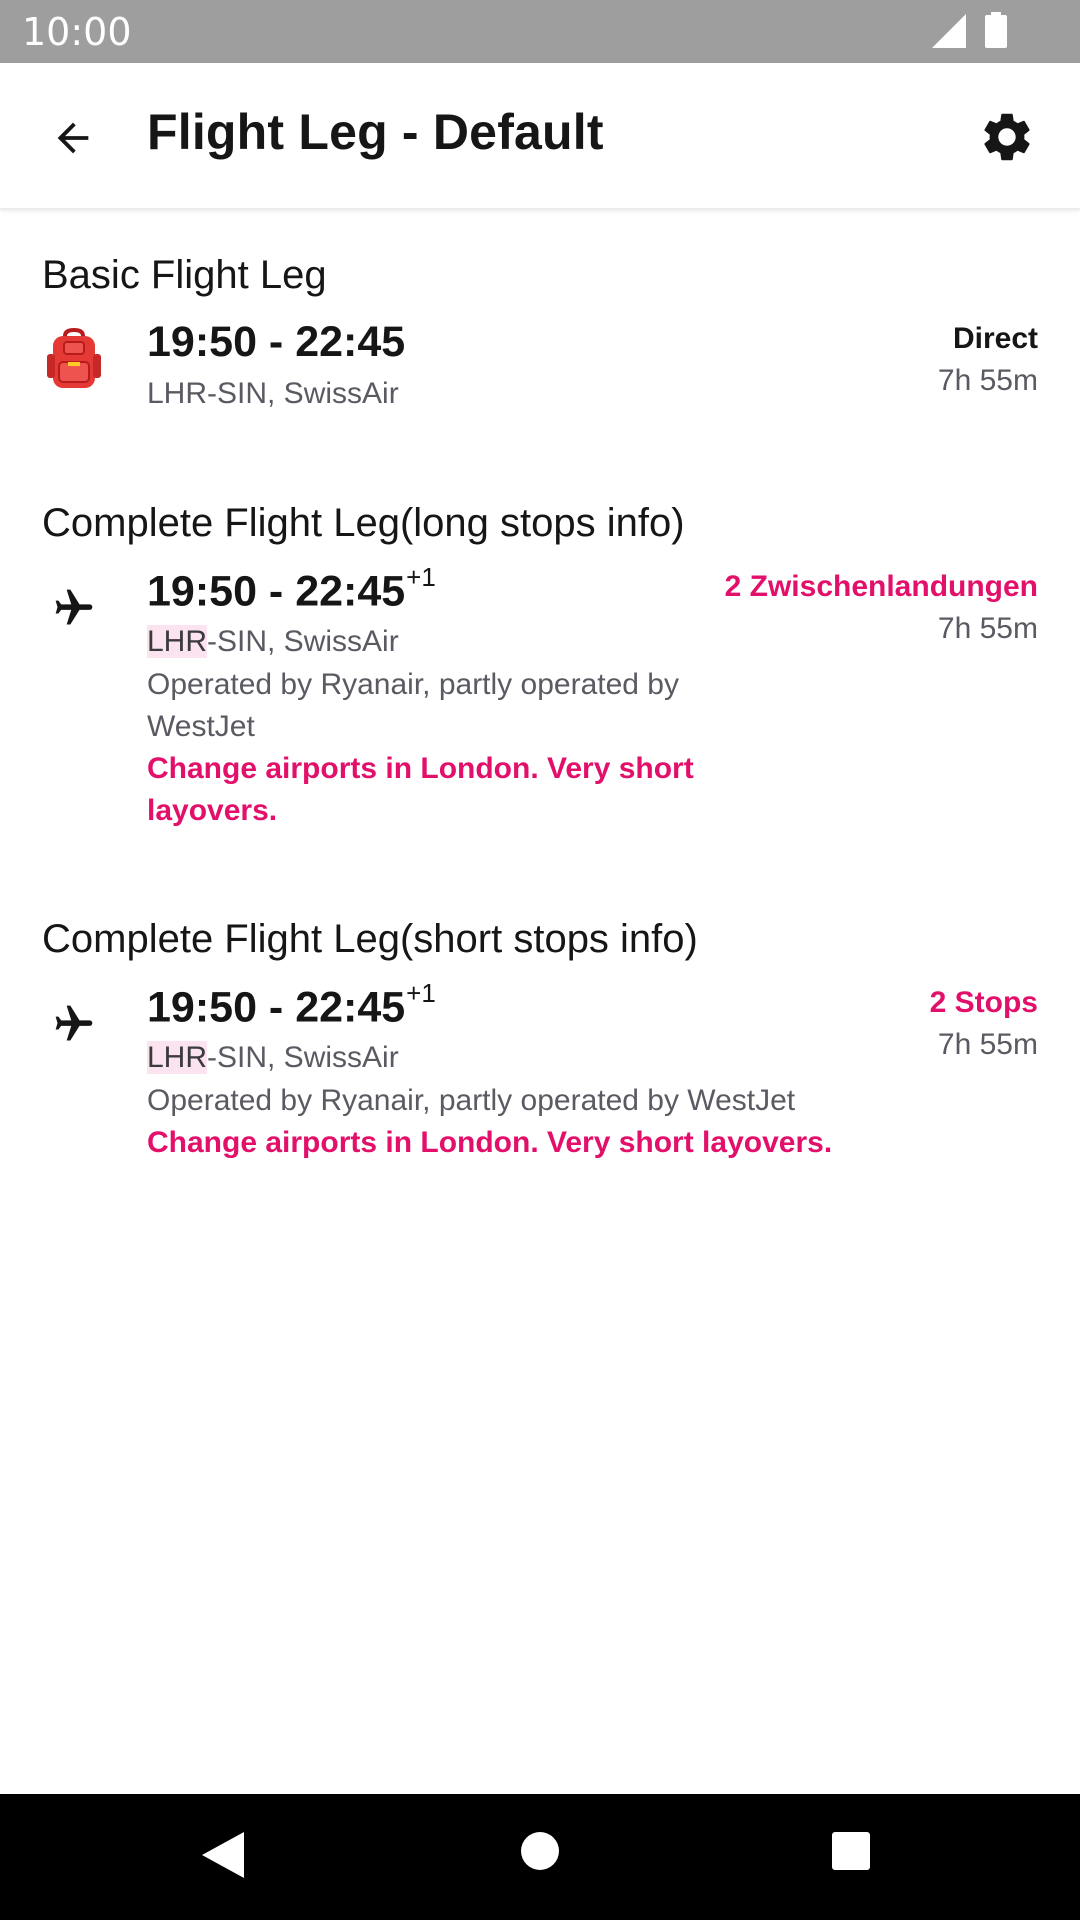 The height and width of the screenshot is (1920, 1080). I want to click on route-text: LHR-SIN, SwissAir, so click(273, 393).